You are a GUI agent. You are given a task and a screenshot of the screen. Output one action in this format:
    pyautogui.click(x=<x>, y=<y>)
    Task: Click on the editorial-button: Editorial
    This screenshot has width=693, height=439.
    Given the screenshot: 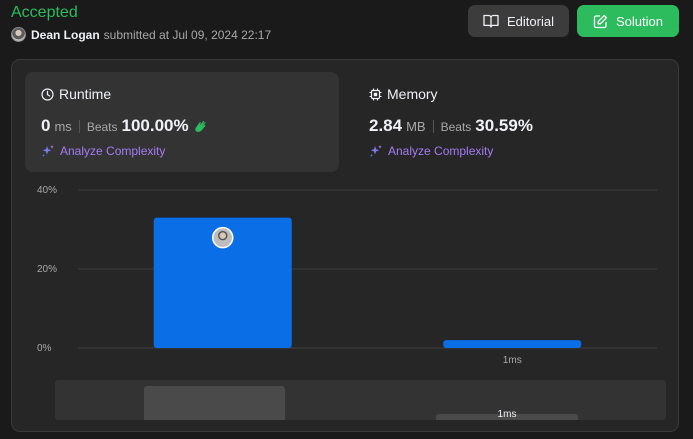 What is the action you would take?
    pyautogui.click(x=518, y=21)
    